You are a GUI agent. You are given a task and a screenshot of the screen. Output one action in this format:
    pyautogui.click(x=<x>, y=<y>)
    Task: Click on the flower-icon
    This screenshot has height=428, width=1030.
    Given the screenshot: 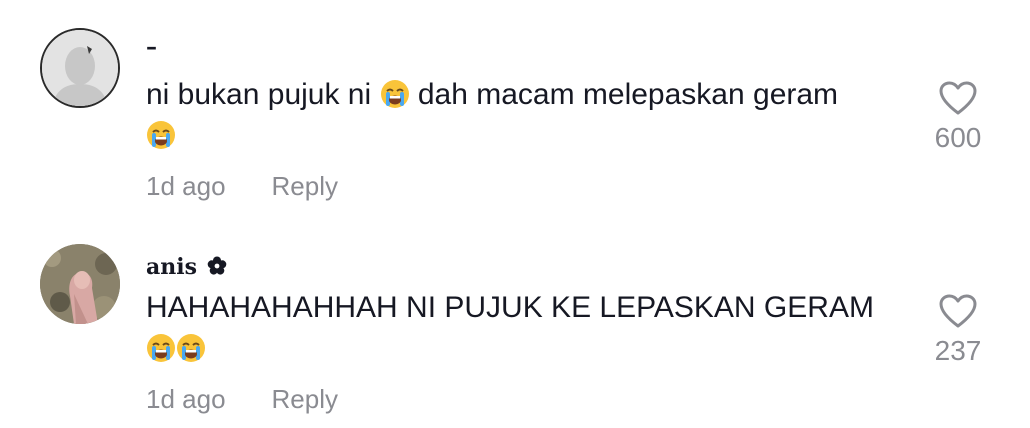 What is the action you would take?
    pyautogui.click(x=216, y=265)
    